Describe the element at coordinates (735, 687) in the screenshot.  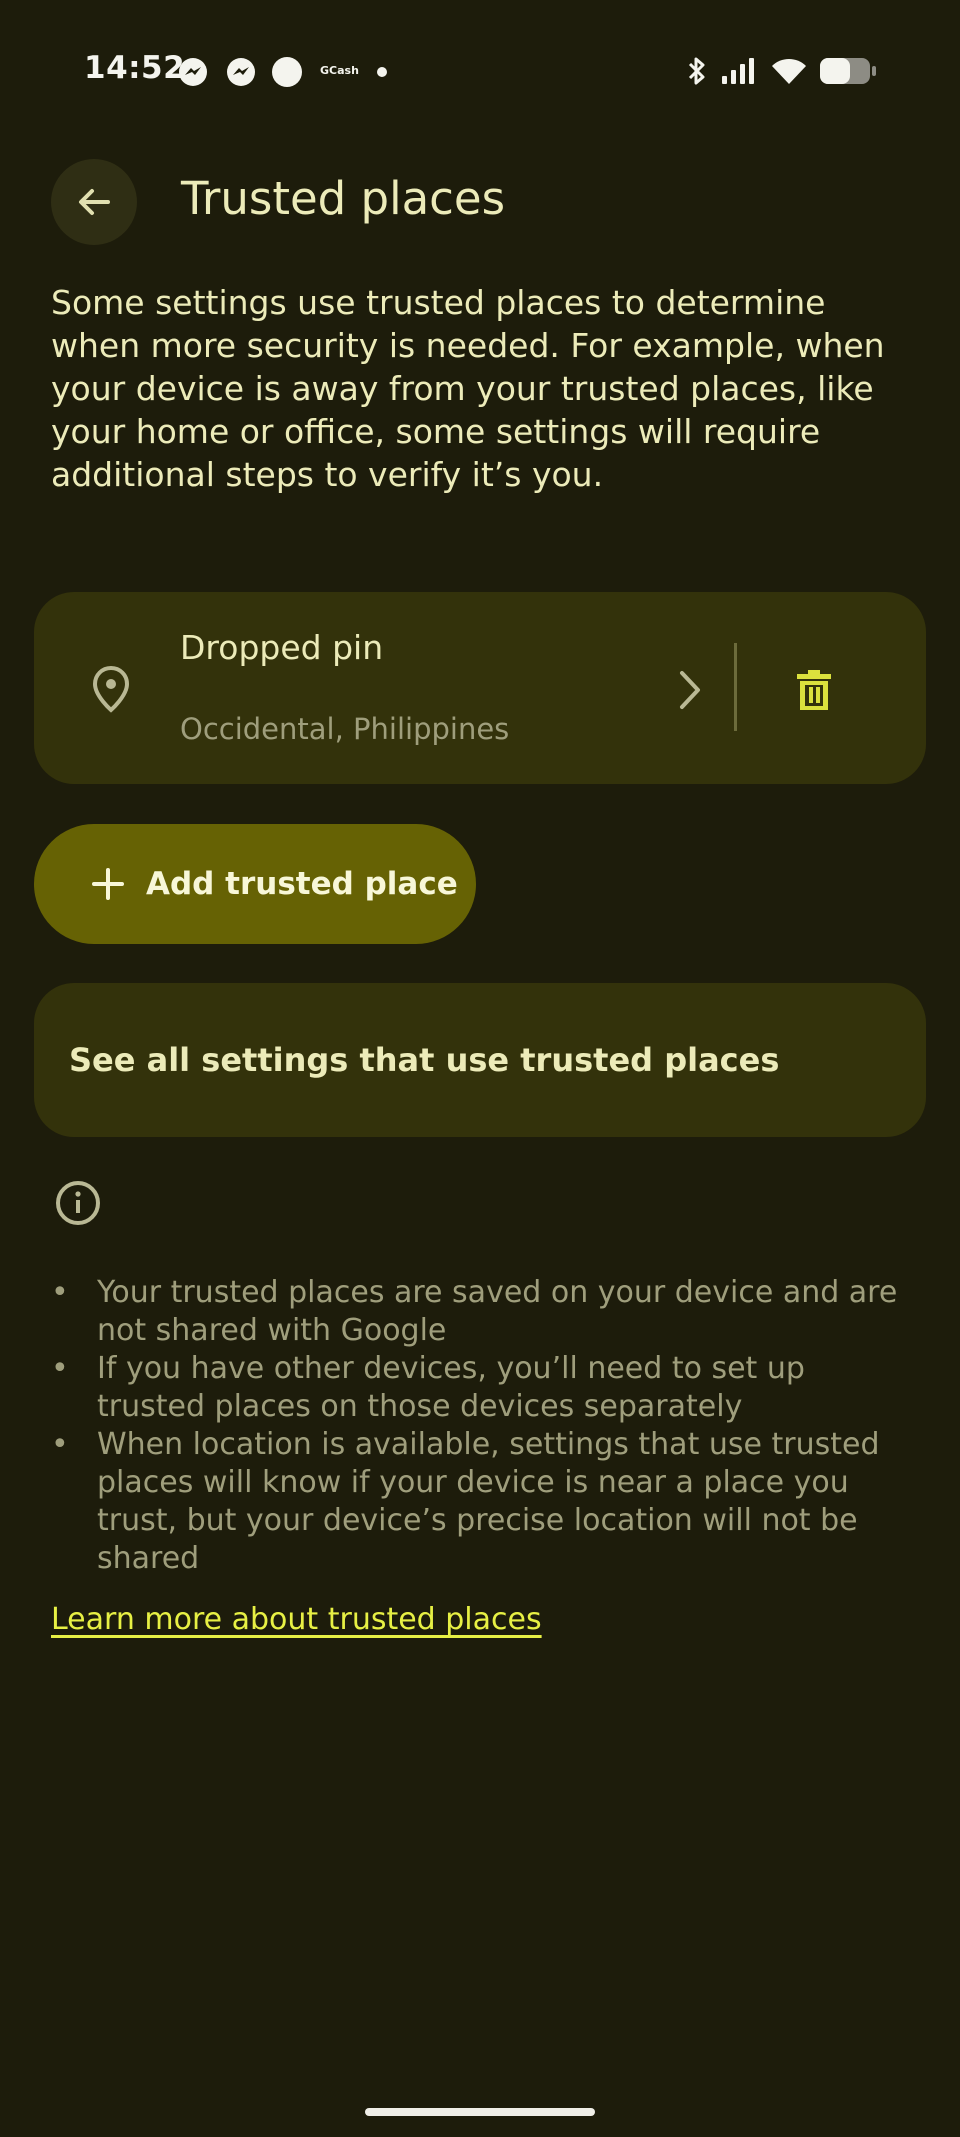
I see `divider` at that location.